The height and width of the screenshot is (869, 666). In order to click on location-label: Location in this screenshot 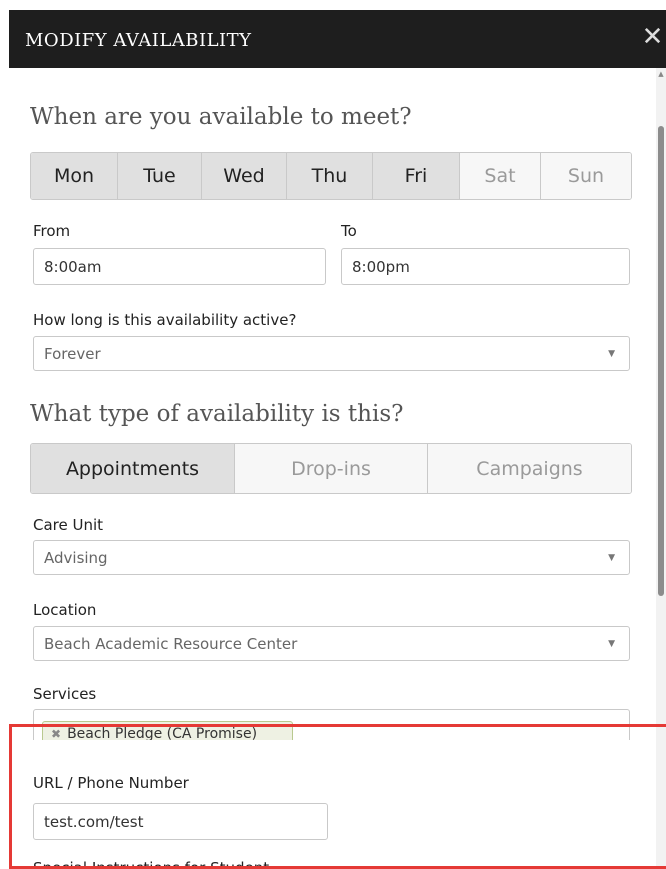, I will do `click(65, 610)`.